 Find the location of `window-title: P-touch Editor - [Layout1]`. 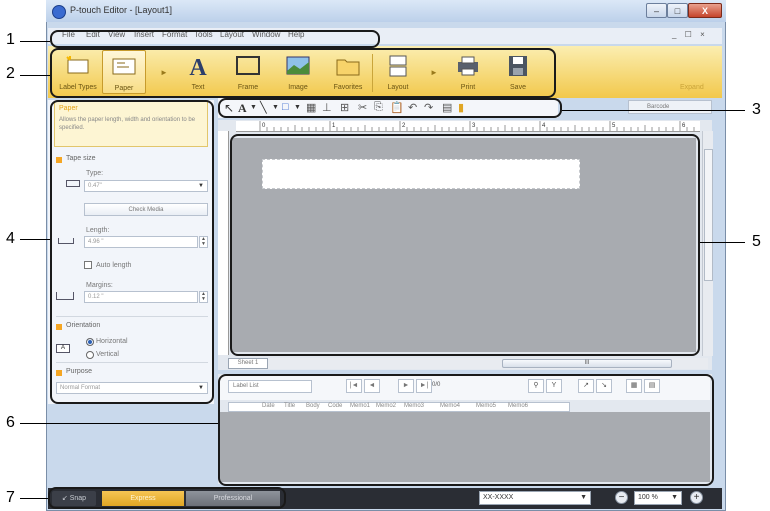

window-title: P-touch Editor - [Layout1] is located at coordinates (121, 10).